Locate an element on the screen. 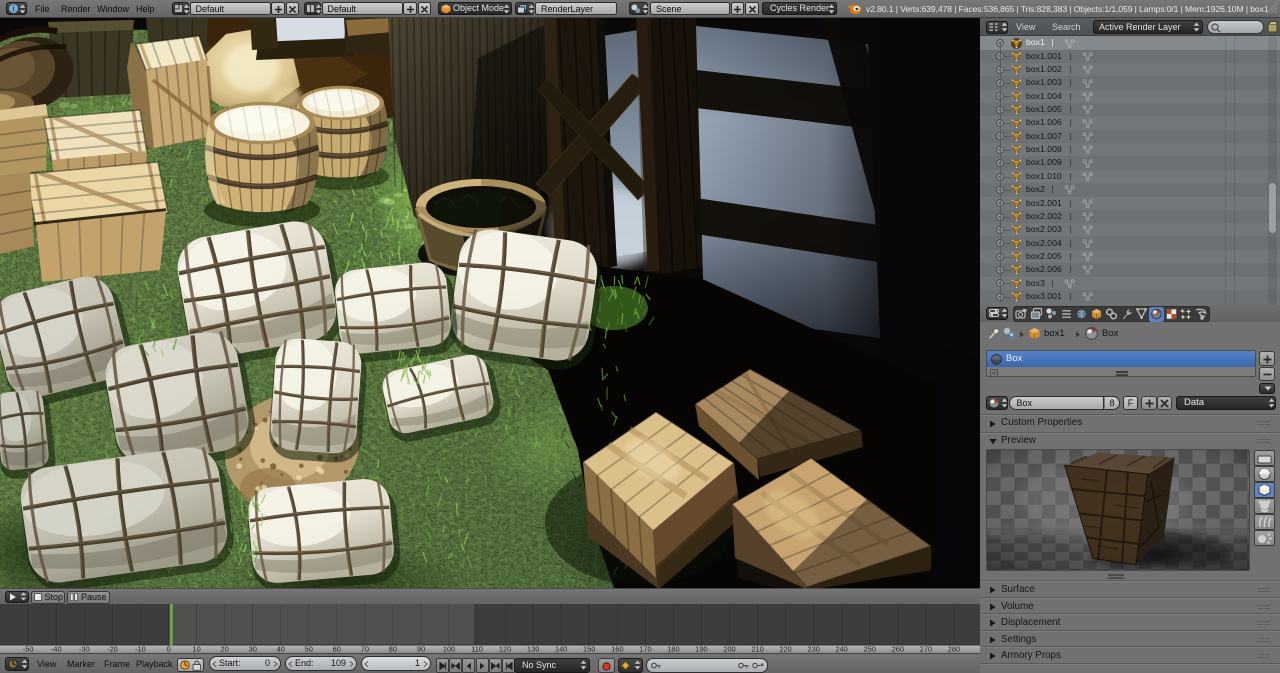 The width and height of the screenshot is (1280, 673). svg-text: 130 is located at coordinates (533, 649).